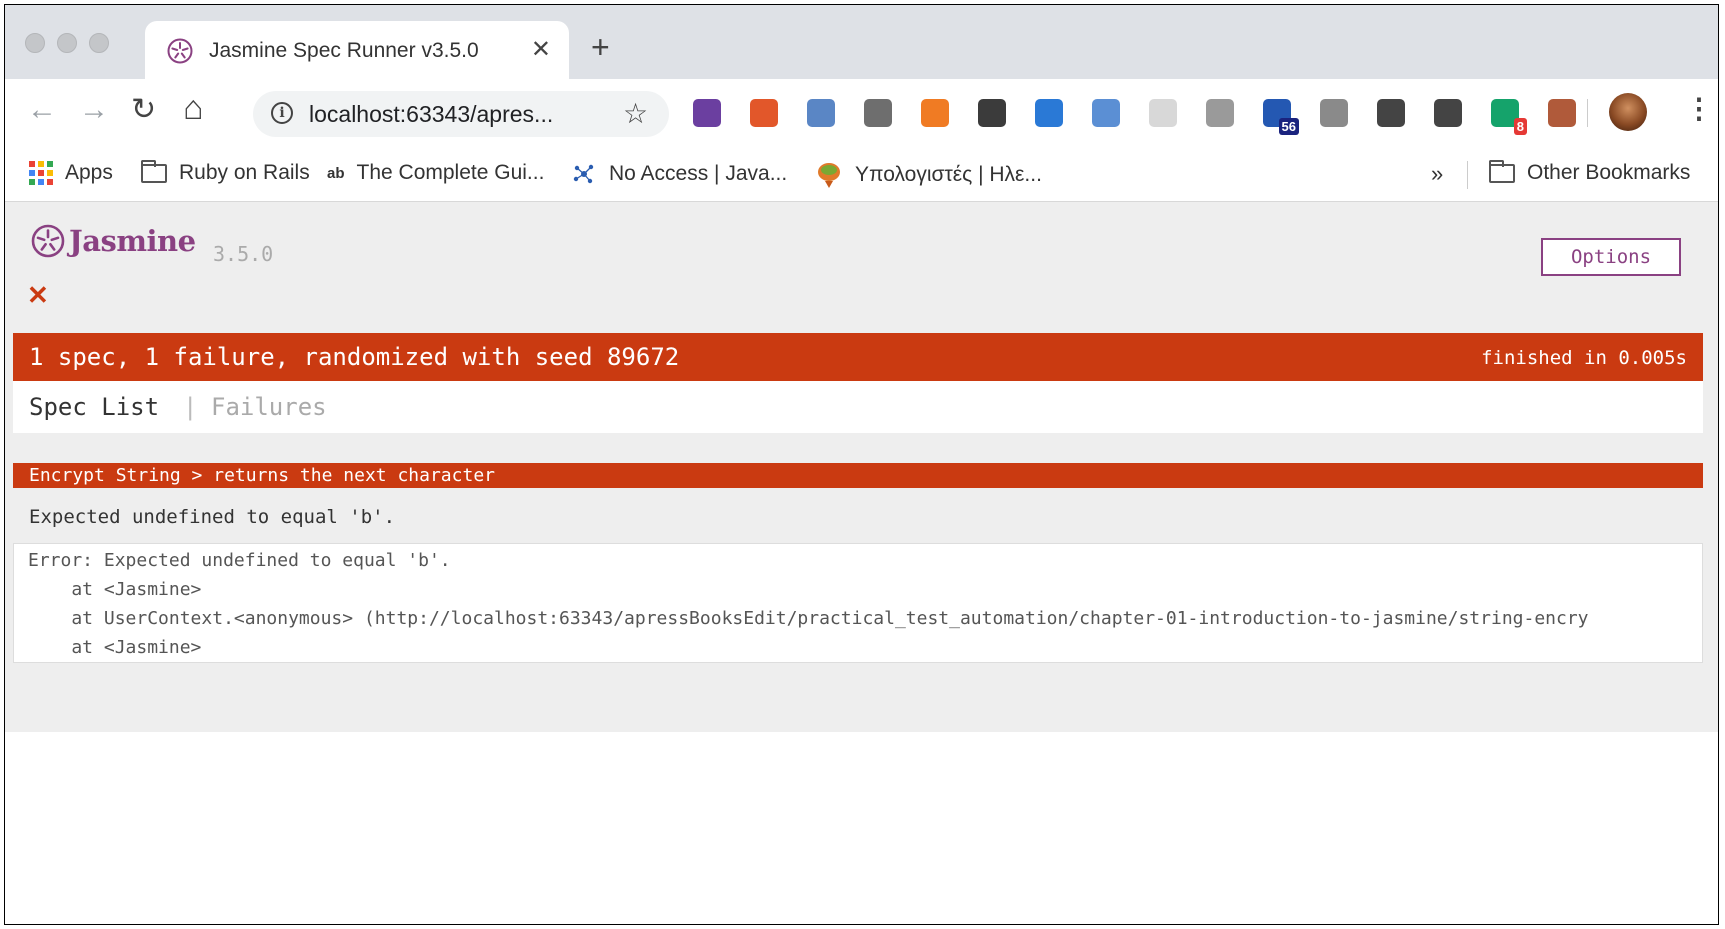 The width and height of the screenshot is (1725, 929). What do you see at coordinates (269, 407) in the screenshot?
I see `failures-link: Failures` at bounding box center [269, 407].